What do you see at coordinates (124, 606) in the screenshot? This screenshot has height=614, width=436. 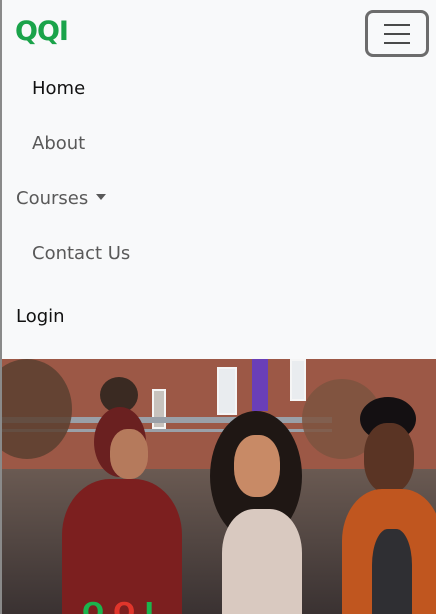 I see `hero-heading-part2: Q` at bounding box center [124, 606].